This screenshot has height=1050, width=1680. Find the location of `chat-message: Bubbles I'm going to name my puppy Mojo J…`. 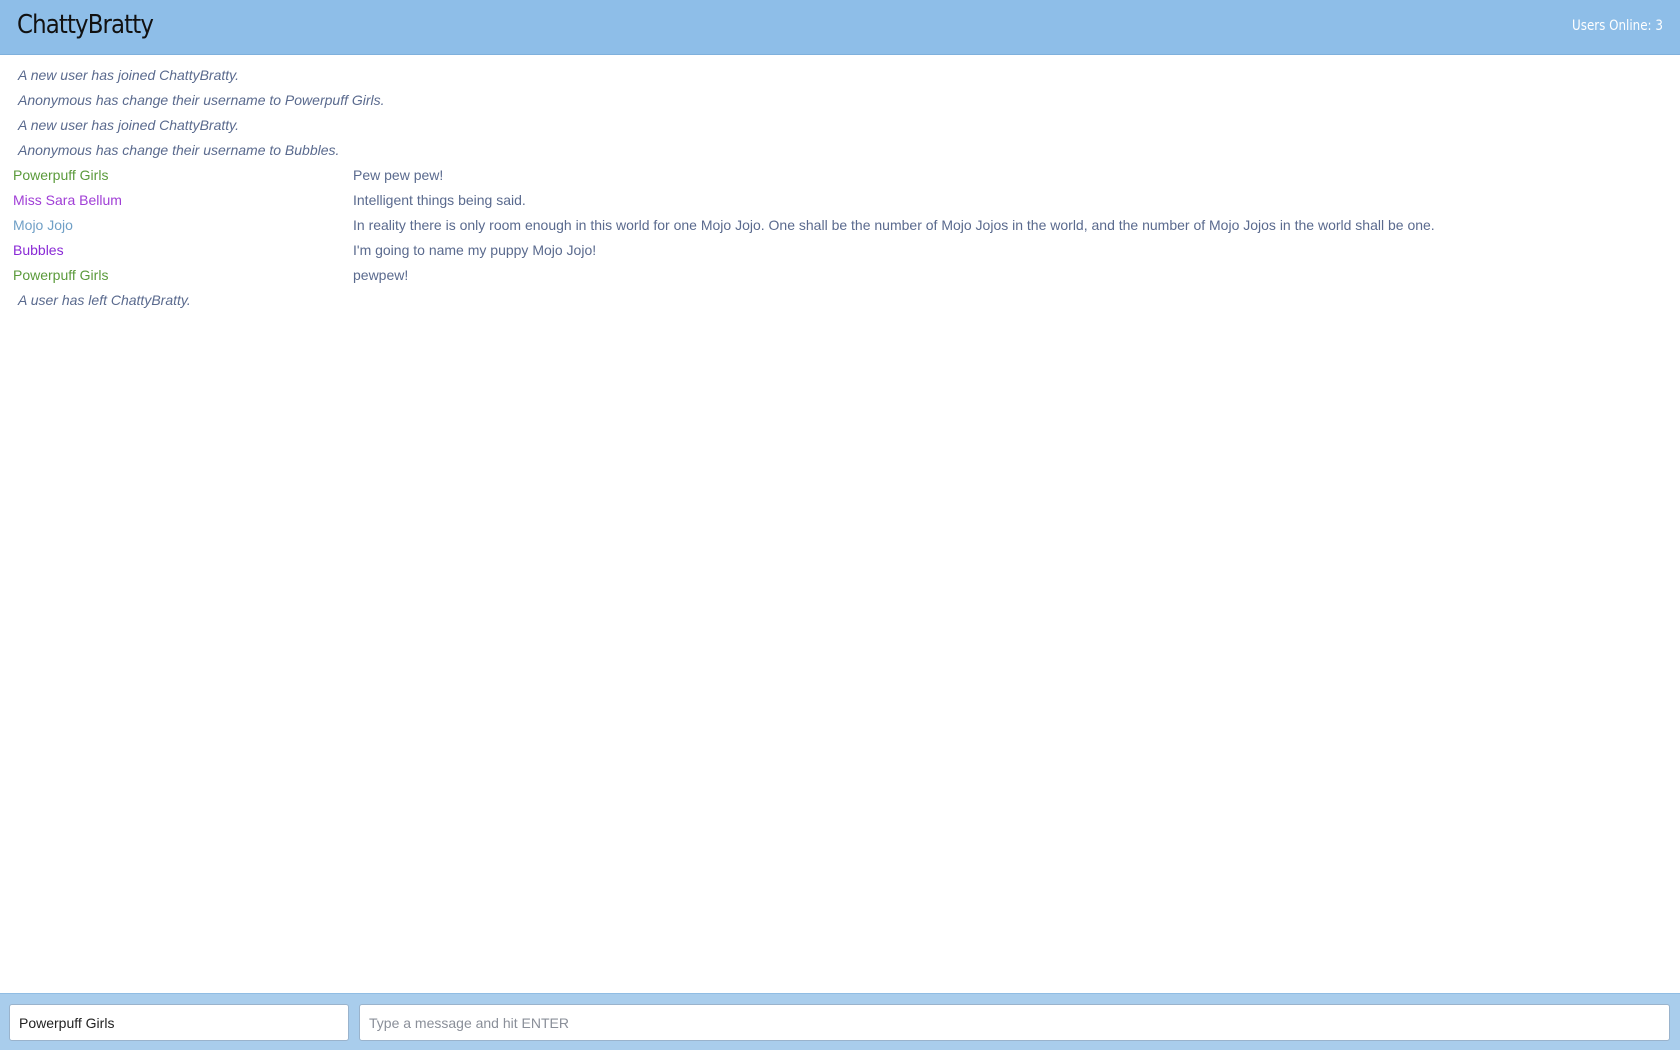

chat-message: Bubbles I'm going to name my puppy Mojo J… is located at coordinates (840, 250).